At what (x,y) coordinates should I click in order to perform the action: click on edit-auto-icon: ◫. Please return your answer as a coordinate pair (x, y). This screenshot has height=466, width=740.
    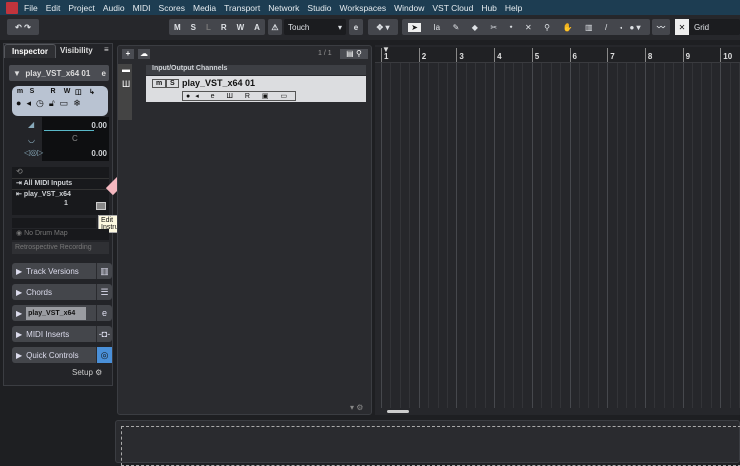
    Looking at the image, I should click on (81, 92).